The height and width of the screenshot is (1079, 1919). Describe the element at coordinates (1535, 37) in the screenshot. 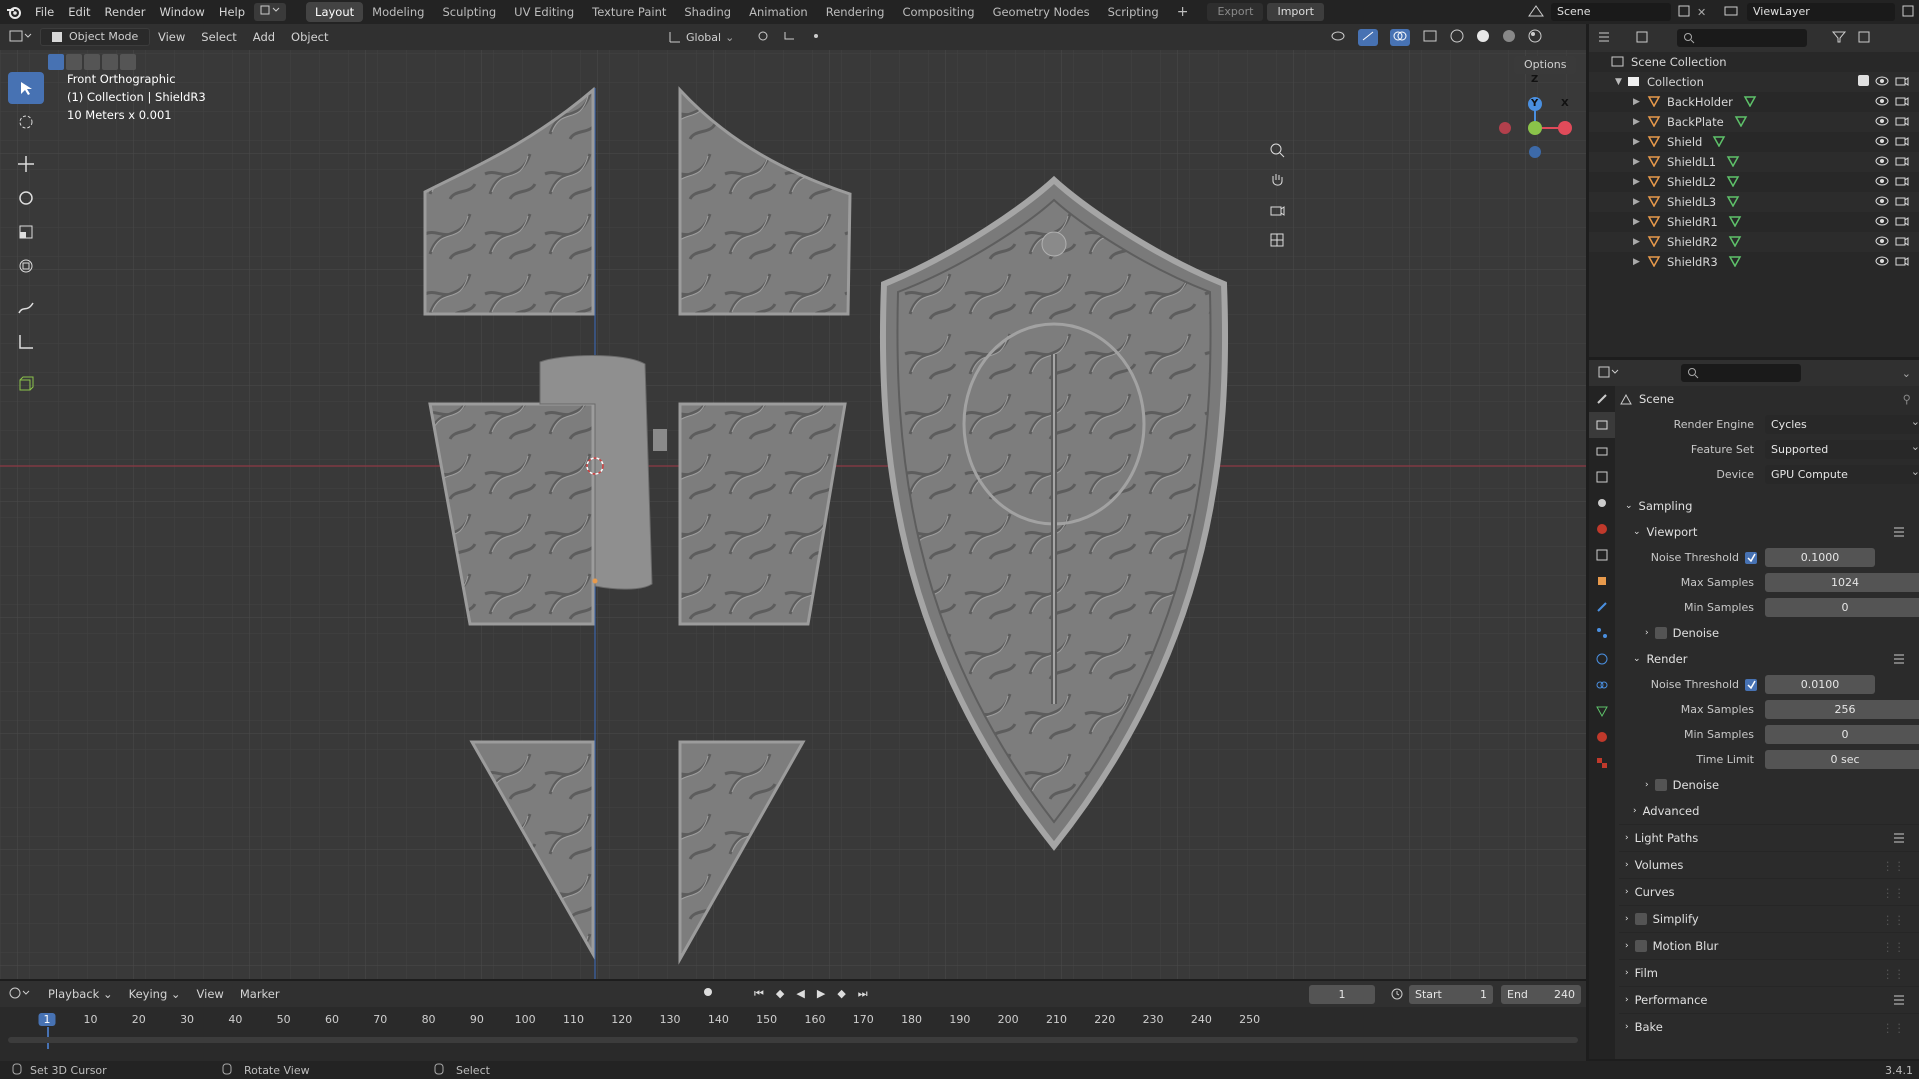

I see `rendered-shading-icon` at that location.